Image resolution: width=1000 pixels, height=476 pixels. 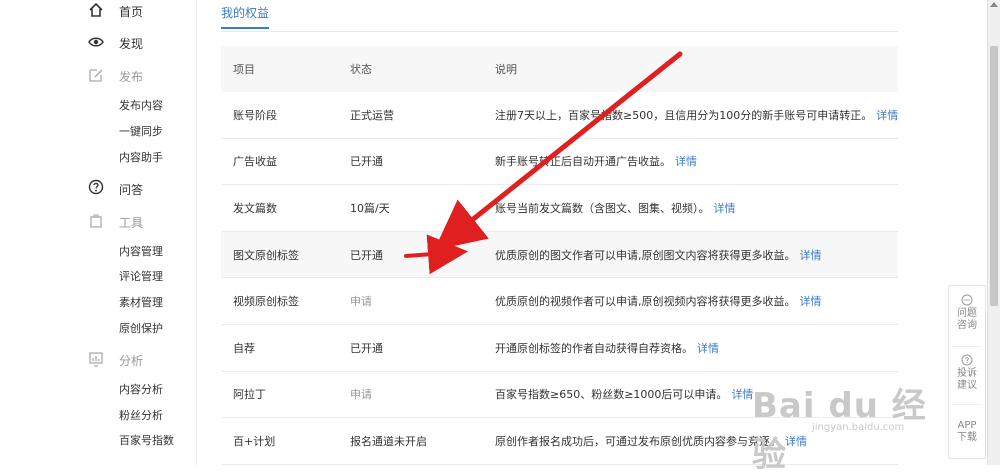 What do you see at coordinates (967, 325) in the screenshot?
I see `feedback-label-2: 咨询` at bounding box center [967, 325].